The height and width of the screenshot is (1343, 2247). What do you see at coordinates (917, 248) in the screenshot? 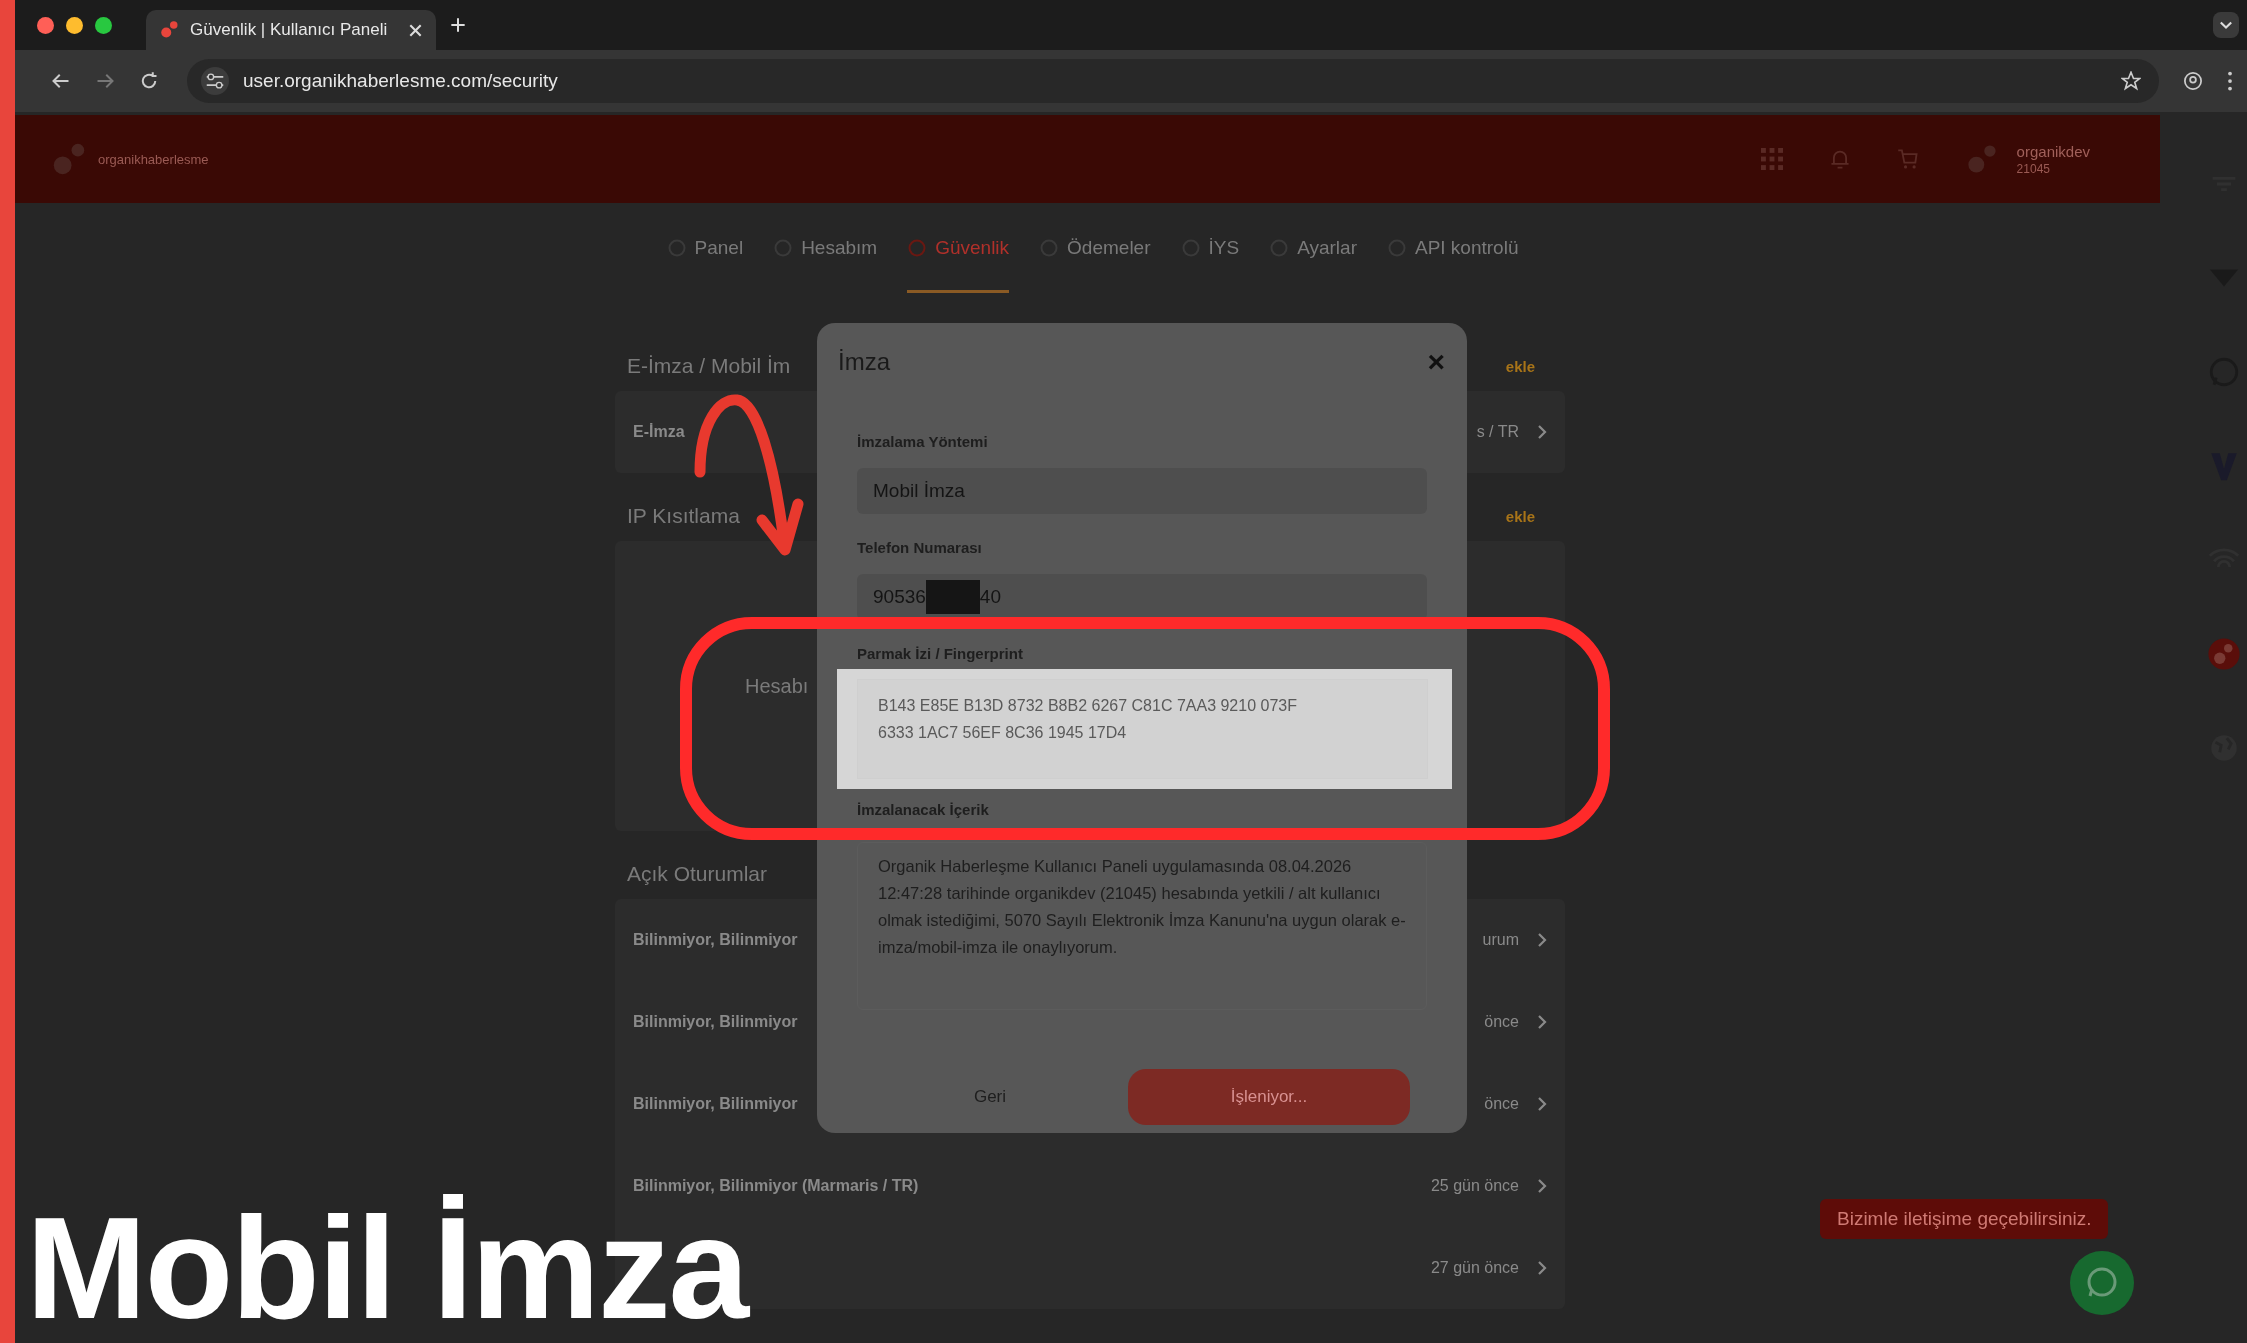
I see `nav-icon` at bounding box center [917, 248].